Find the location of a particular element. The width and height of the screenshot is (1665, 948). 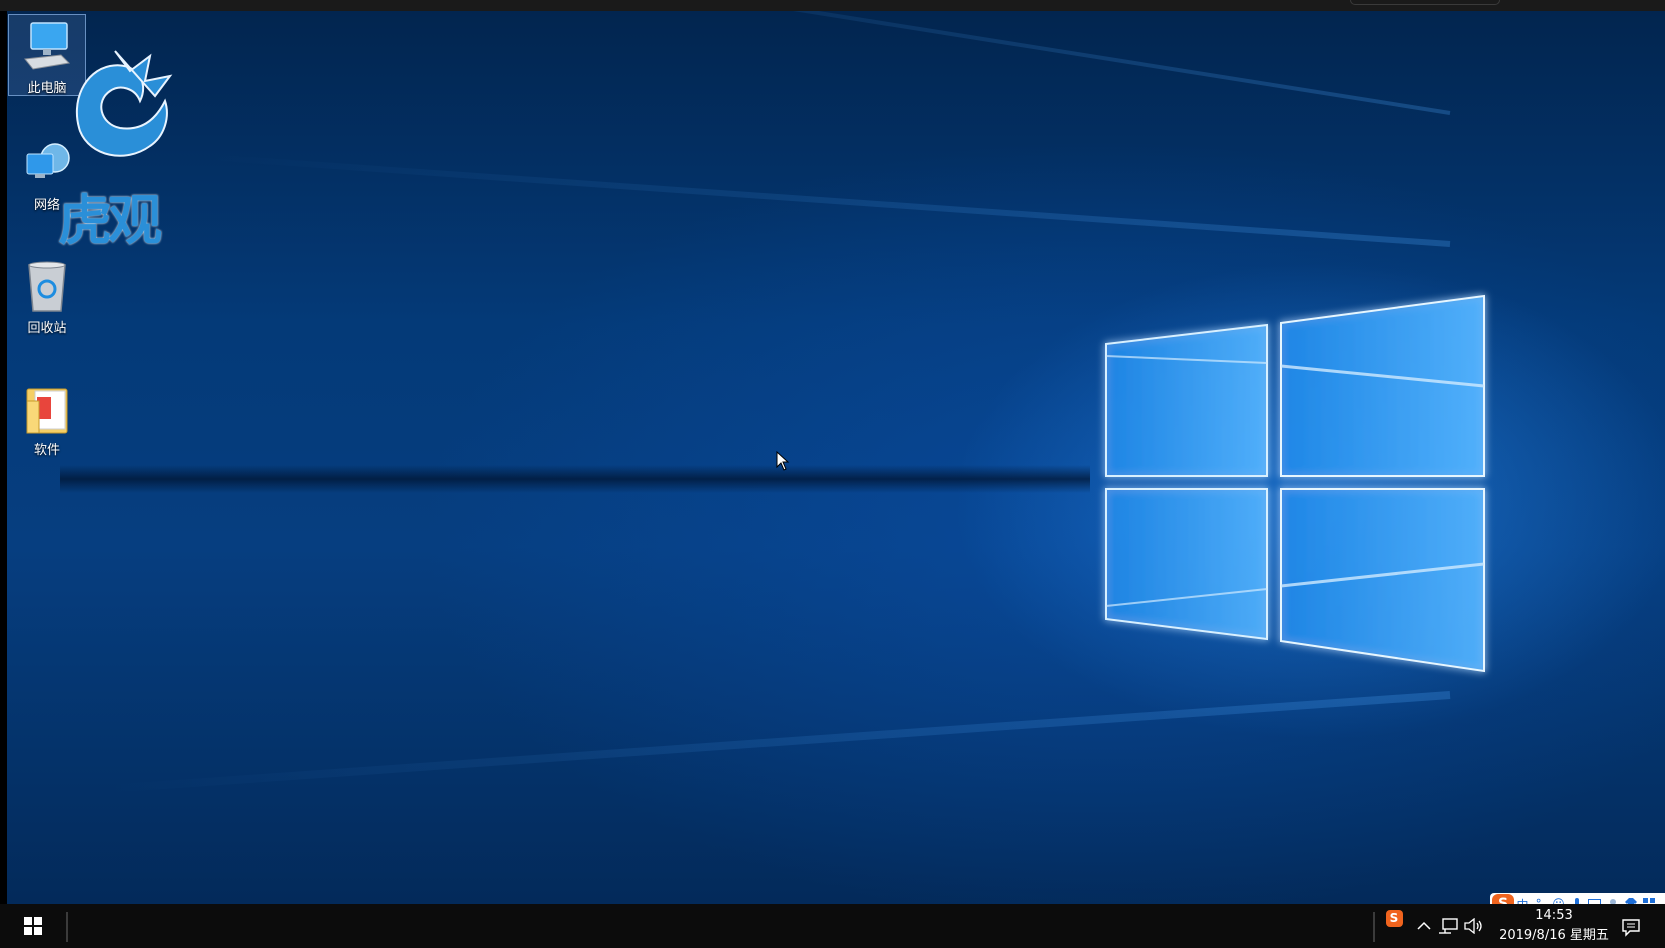

top-strip-control is located at coordinates (1425, 2).